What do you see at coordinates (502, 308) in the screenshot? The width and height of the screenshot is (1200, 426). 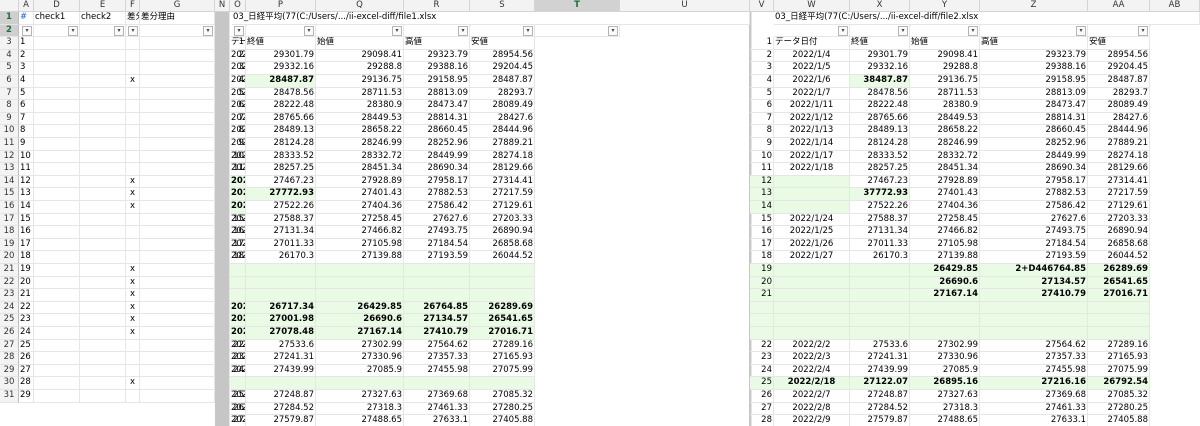 I see `file1-low-cell: 26289.69` at bounding box center [502, 308].